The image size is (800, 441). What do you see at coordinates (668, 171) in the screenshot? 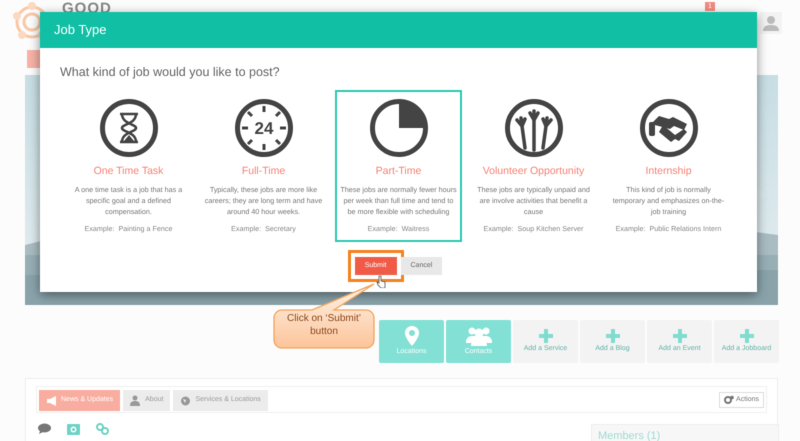
I see `option-title: Internship` at bounding box center [668, 171].